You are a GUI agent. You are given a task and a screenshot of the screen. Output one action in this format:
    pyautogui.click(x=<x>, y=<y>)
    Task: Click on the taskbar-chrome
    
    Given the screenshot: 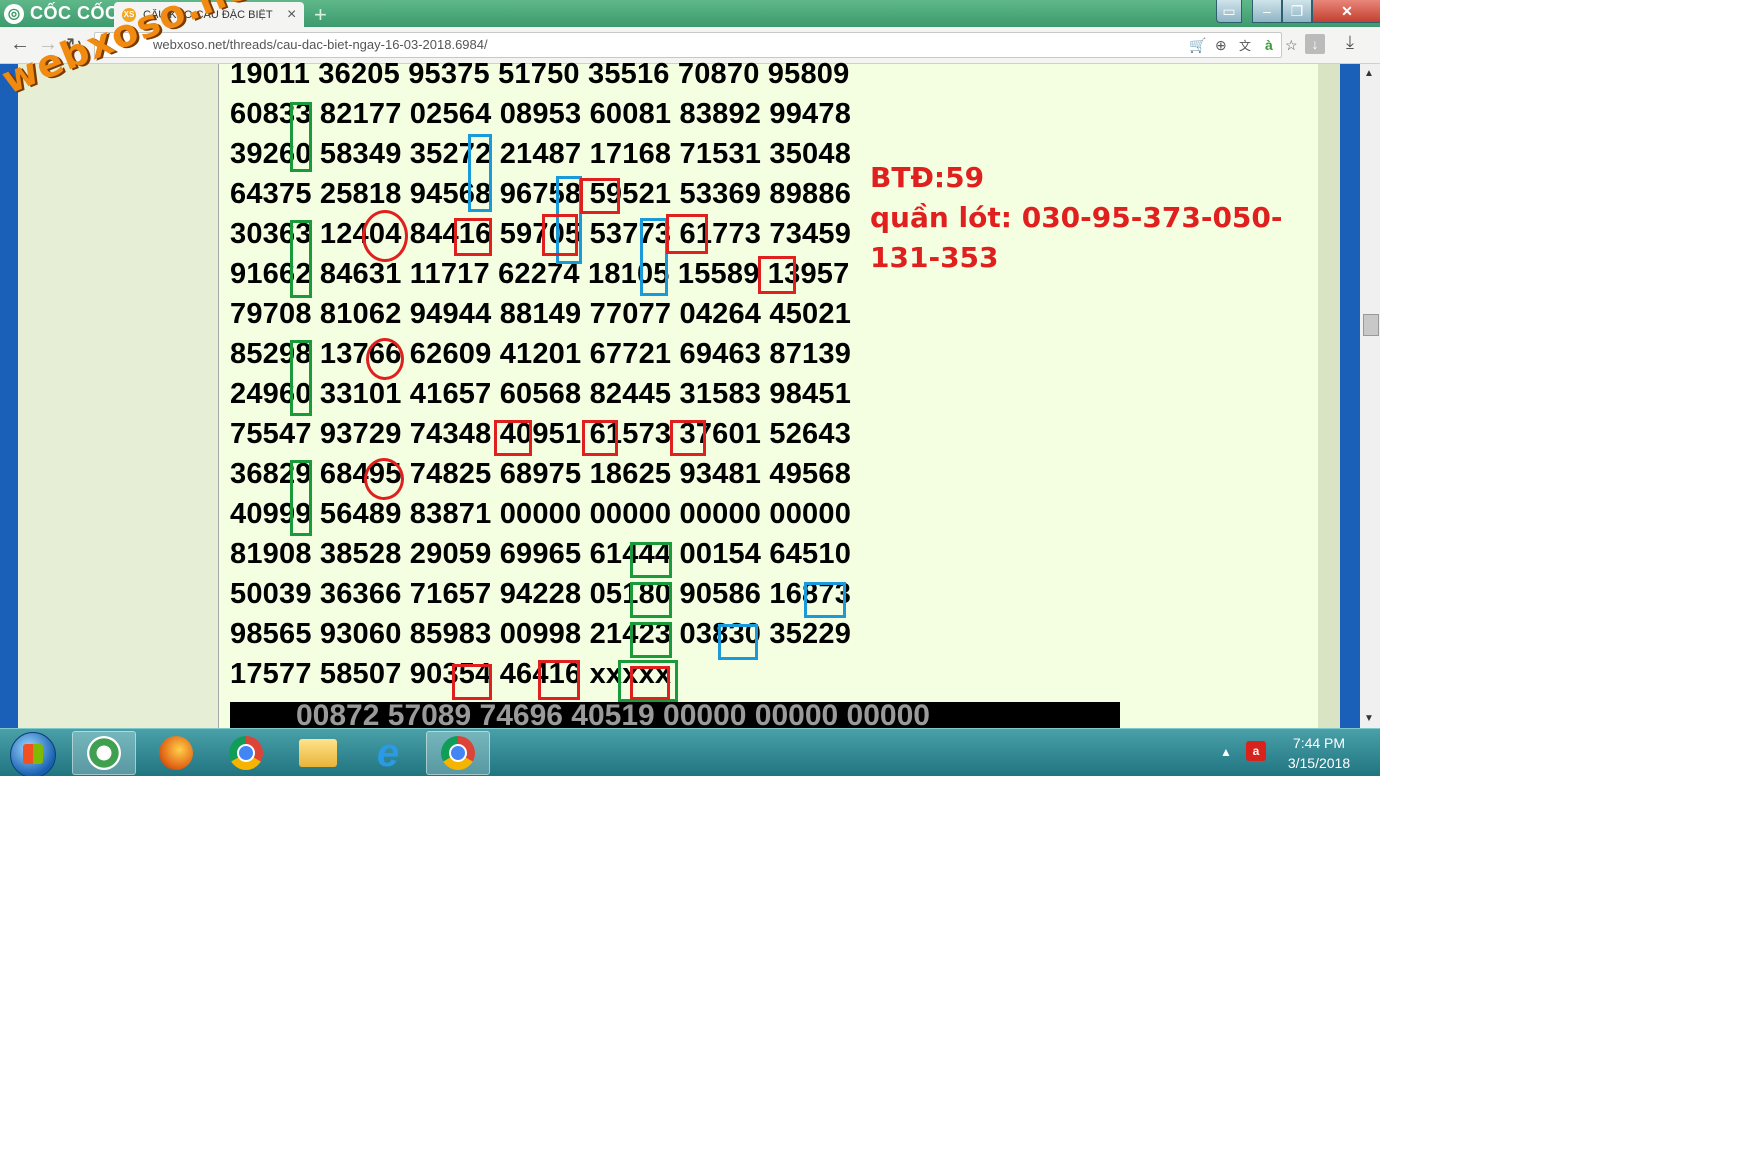 What is the action you would take?
    pyautogui.click(x=246, y=753)
    